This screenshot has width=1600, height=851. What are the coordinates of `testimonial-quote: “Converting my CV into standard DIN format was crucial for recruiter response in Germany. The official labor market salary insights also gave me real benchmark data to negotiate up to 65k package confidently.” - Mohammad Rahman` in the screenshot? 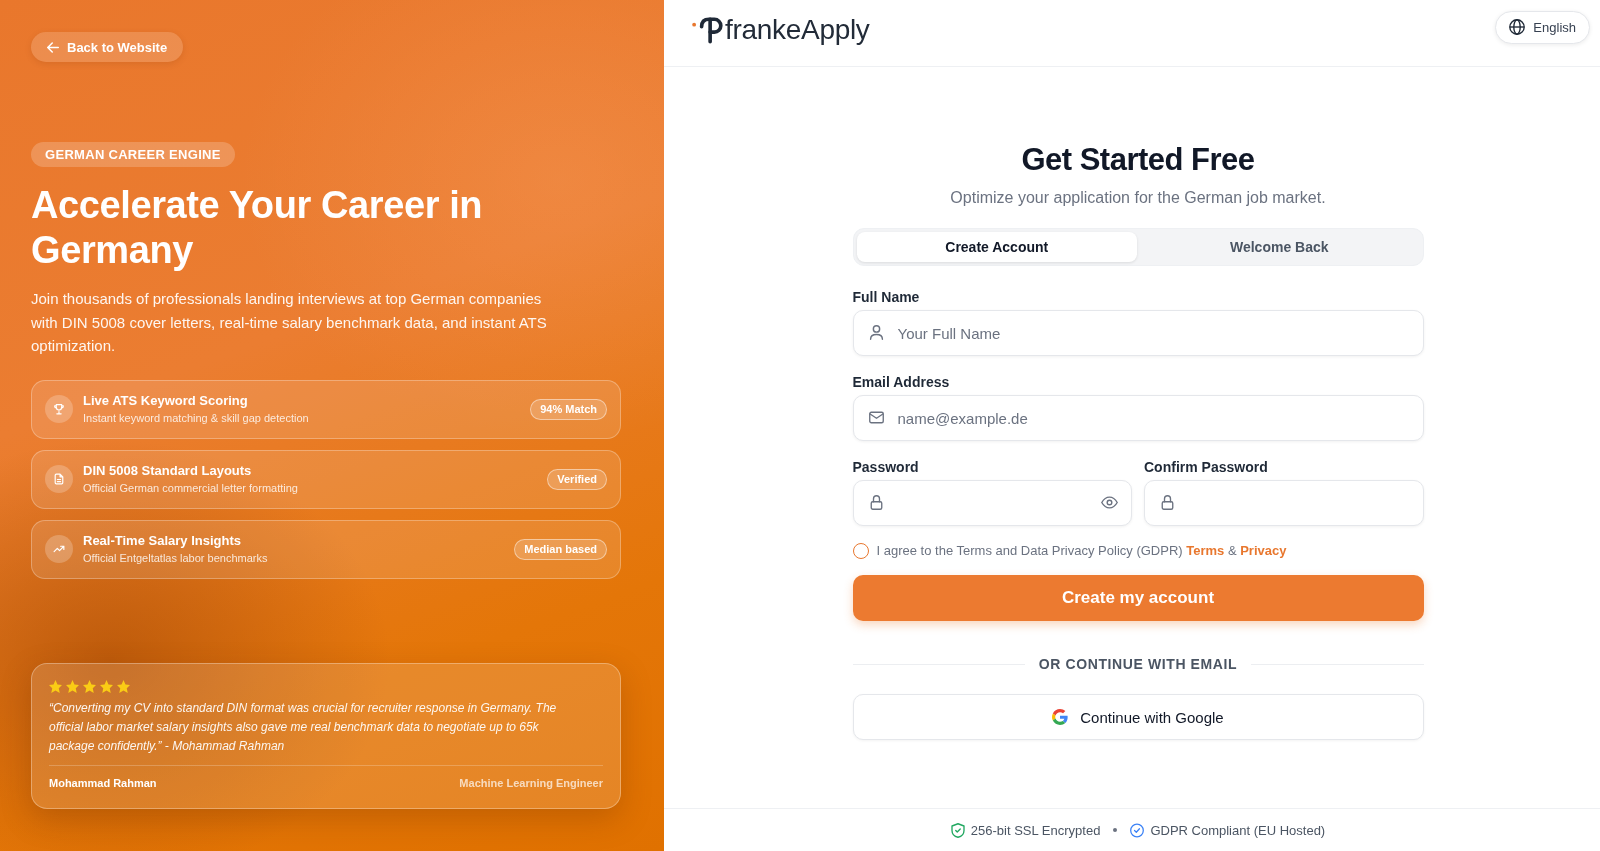 It's located at (303, 727).